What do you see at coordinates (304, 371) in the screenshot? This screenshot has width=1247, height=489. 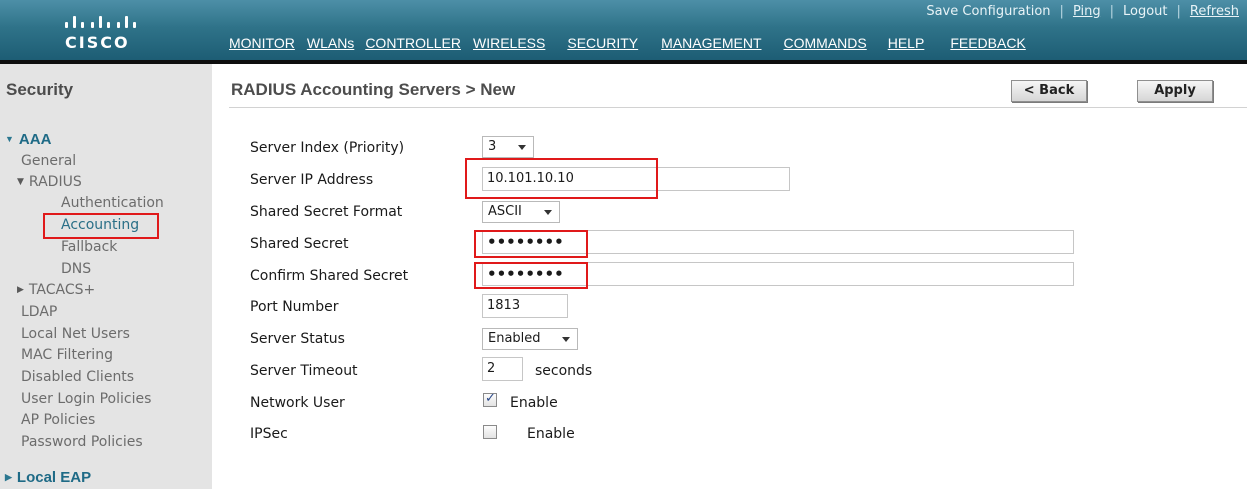 I see `server-timeout-label: Server Timeout` at bounding box center [304, 371].